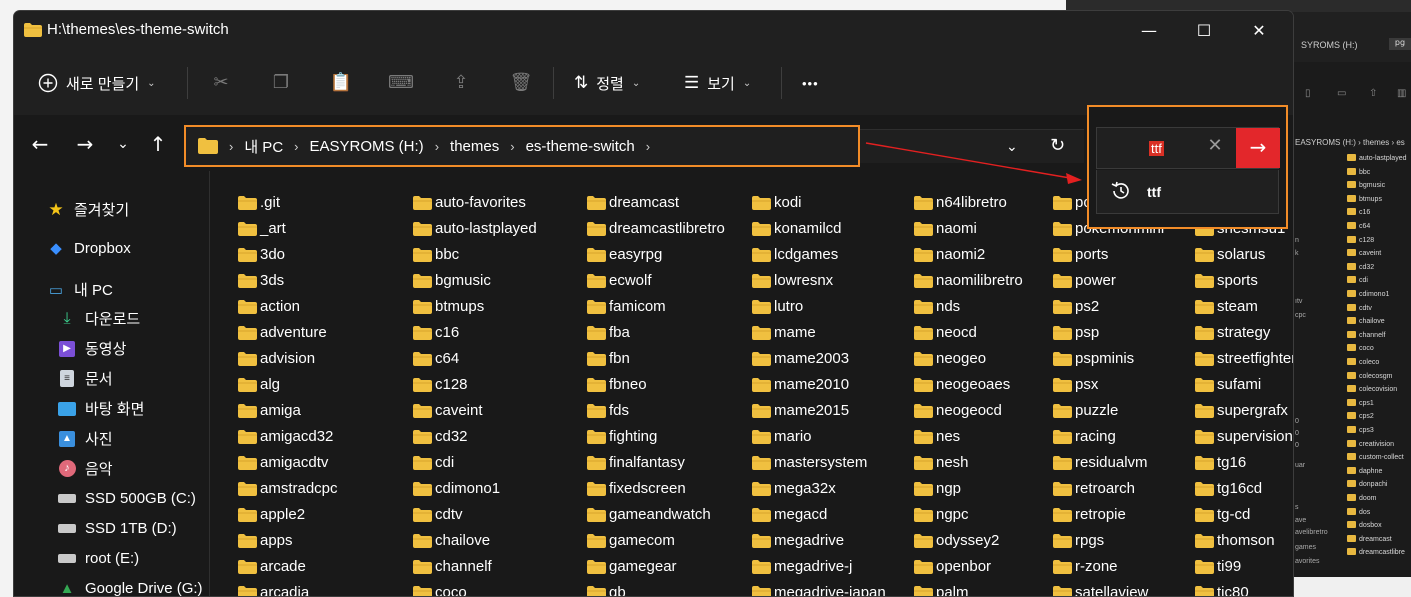 This screenshot has height=597, width=1411. Describe the element at coordinates (438, 514) in the screenshot. I see `folder-item: cdtv` at that location.